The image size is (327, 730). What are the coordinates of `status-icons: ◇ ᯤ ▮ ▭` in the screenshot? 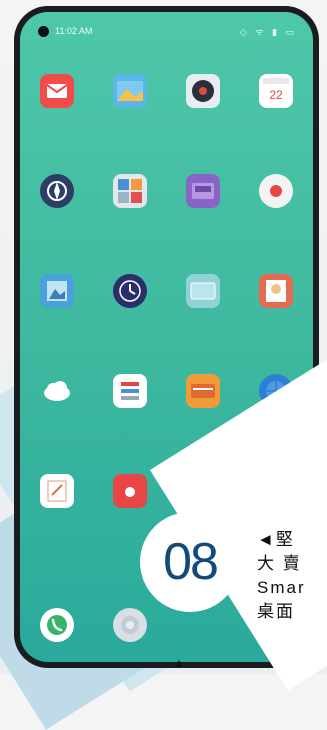 It's located at (268, 31).